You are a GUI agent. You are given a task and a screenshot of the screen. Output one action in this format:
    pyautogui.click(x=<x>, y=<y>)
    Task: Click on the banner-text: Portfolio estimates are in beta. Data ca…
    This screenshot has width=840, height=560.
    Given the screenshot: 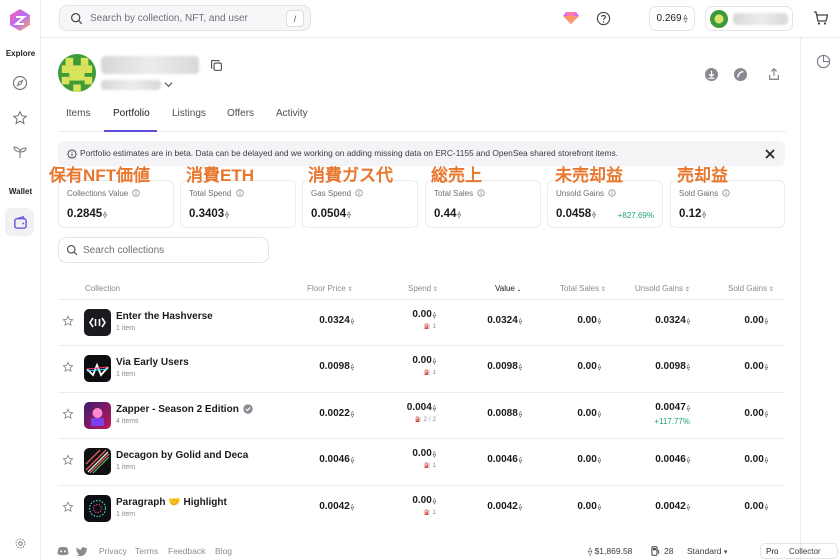 What is the action you would take?
    pyautogui.click(x=349, y=153)
    